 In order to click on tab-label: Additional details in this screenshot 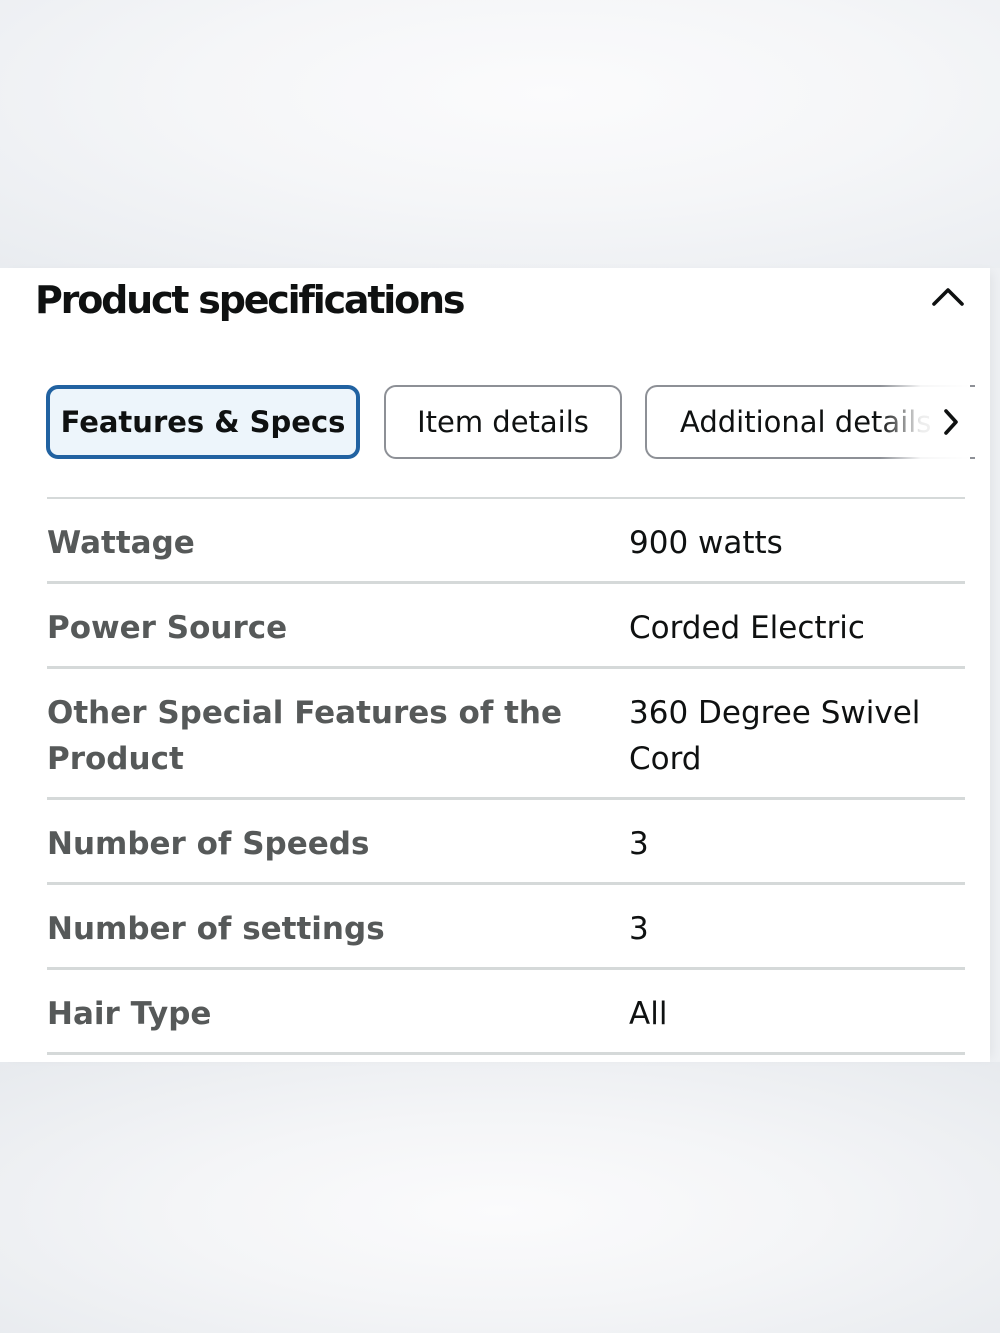, I will do `click(806, 422)`.